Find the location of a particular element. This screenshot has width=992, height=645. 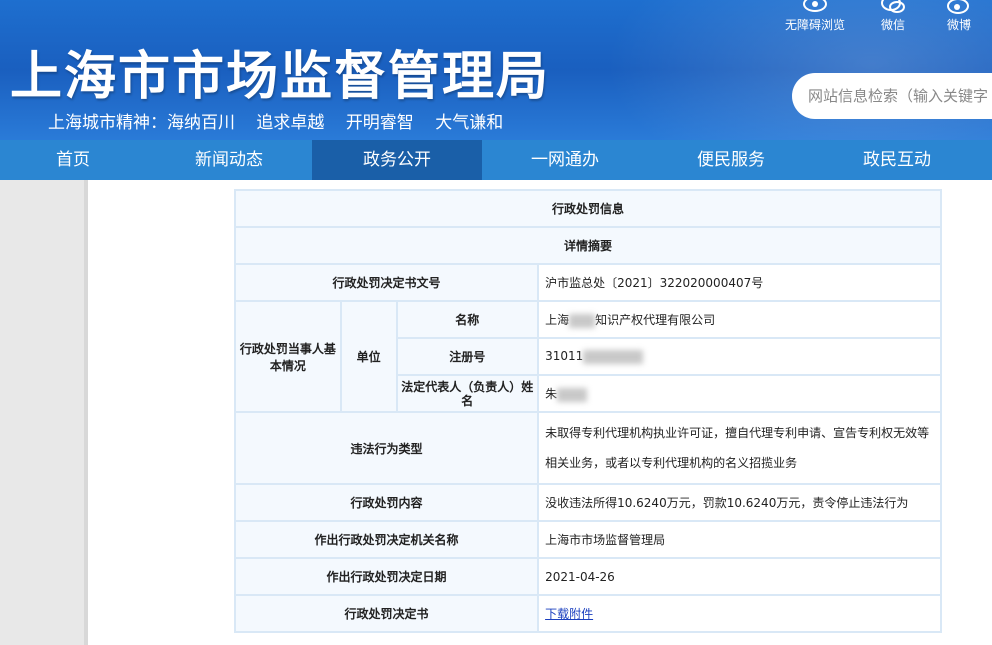

search-input: 网站信息检索（输入关键字 is located at coordinates (892, 96).